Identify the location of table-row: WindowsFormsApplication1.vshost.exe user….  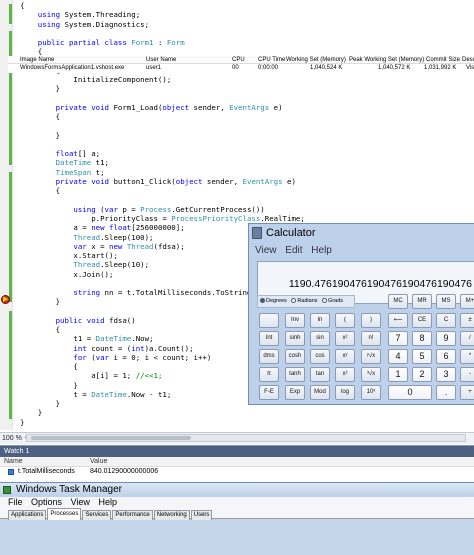
(241, 68).